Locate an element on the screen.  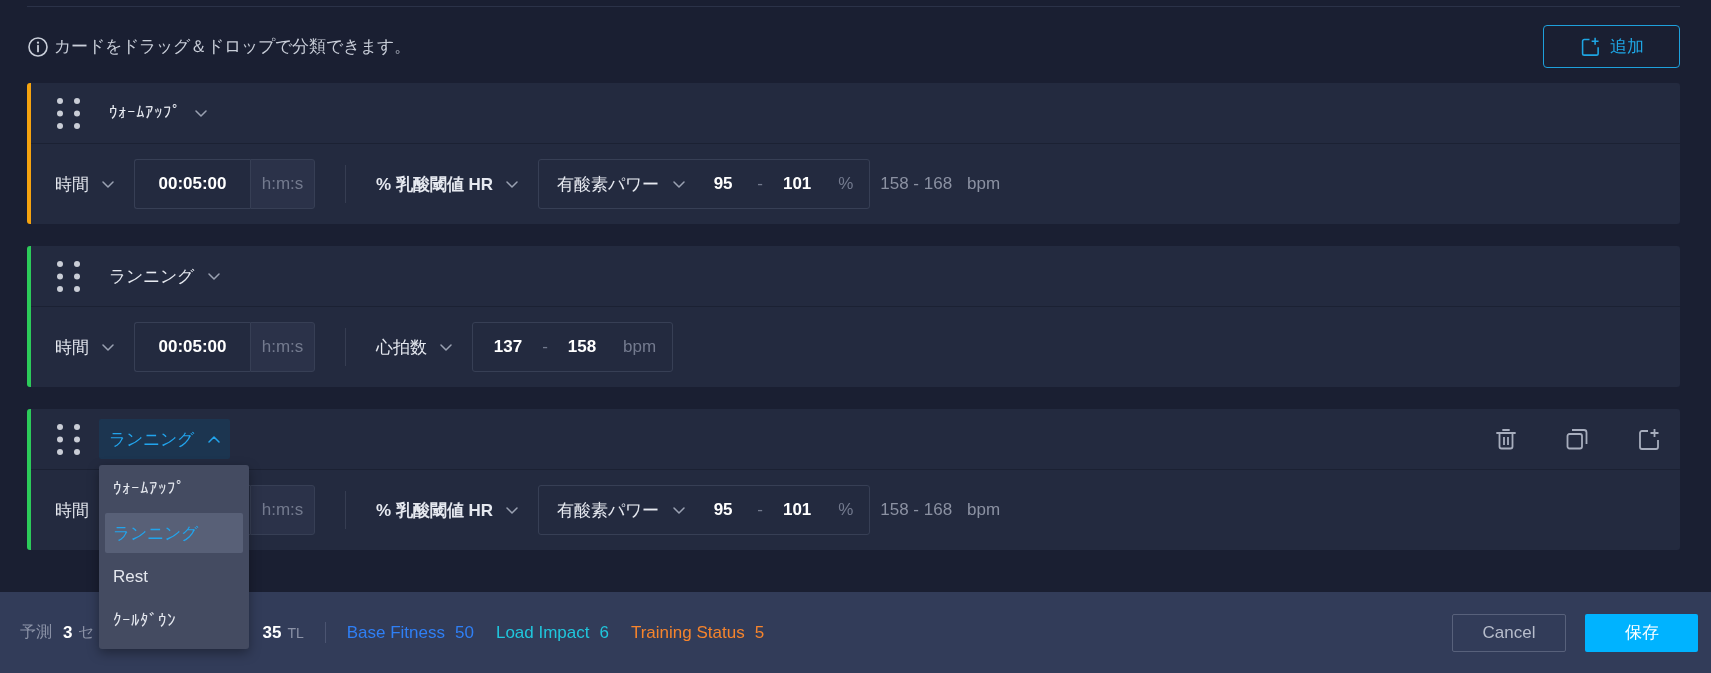
hint-text: カードをドラッグ＆ドロップで分類できます。 is located at coordinates (232, 47).